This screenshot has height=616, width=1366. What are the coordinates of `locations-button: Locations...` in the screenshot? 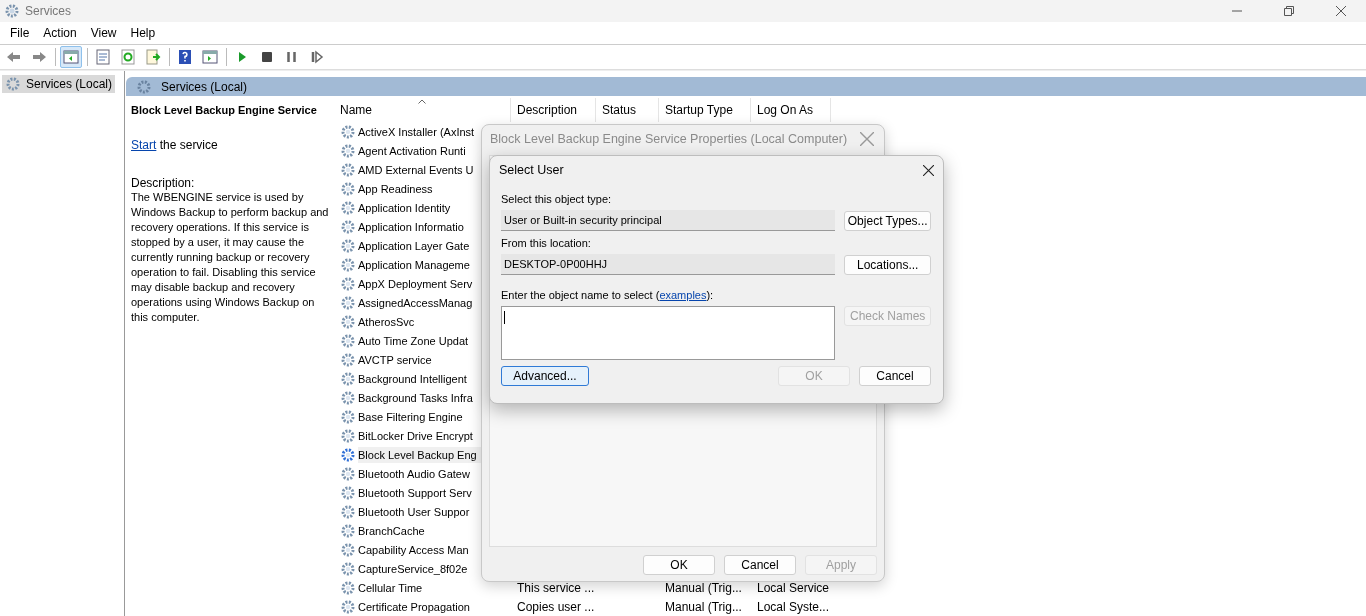 It's located at (887, 264).